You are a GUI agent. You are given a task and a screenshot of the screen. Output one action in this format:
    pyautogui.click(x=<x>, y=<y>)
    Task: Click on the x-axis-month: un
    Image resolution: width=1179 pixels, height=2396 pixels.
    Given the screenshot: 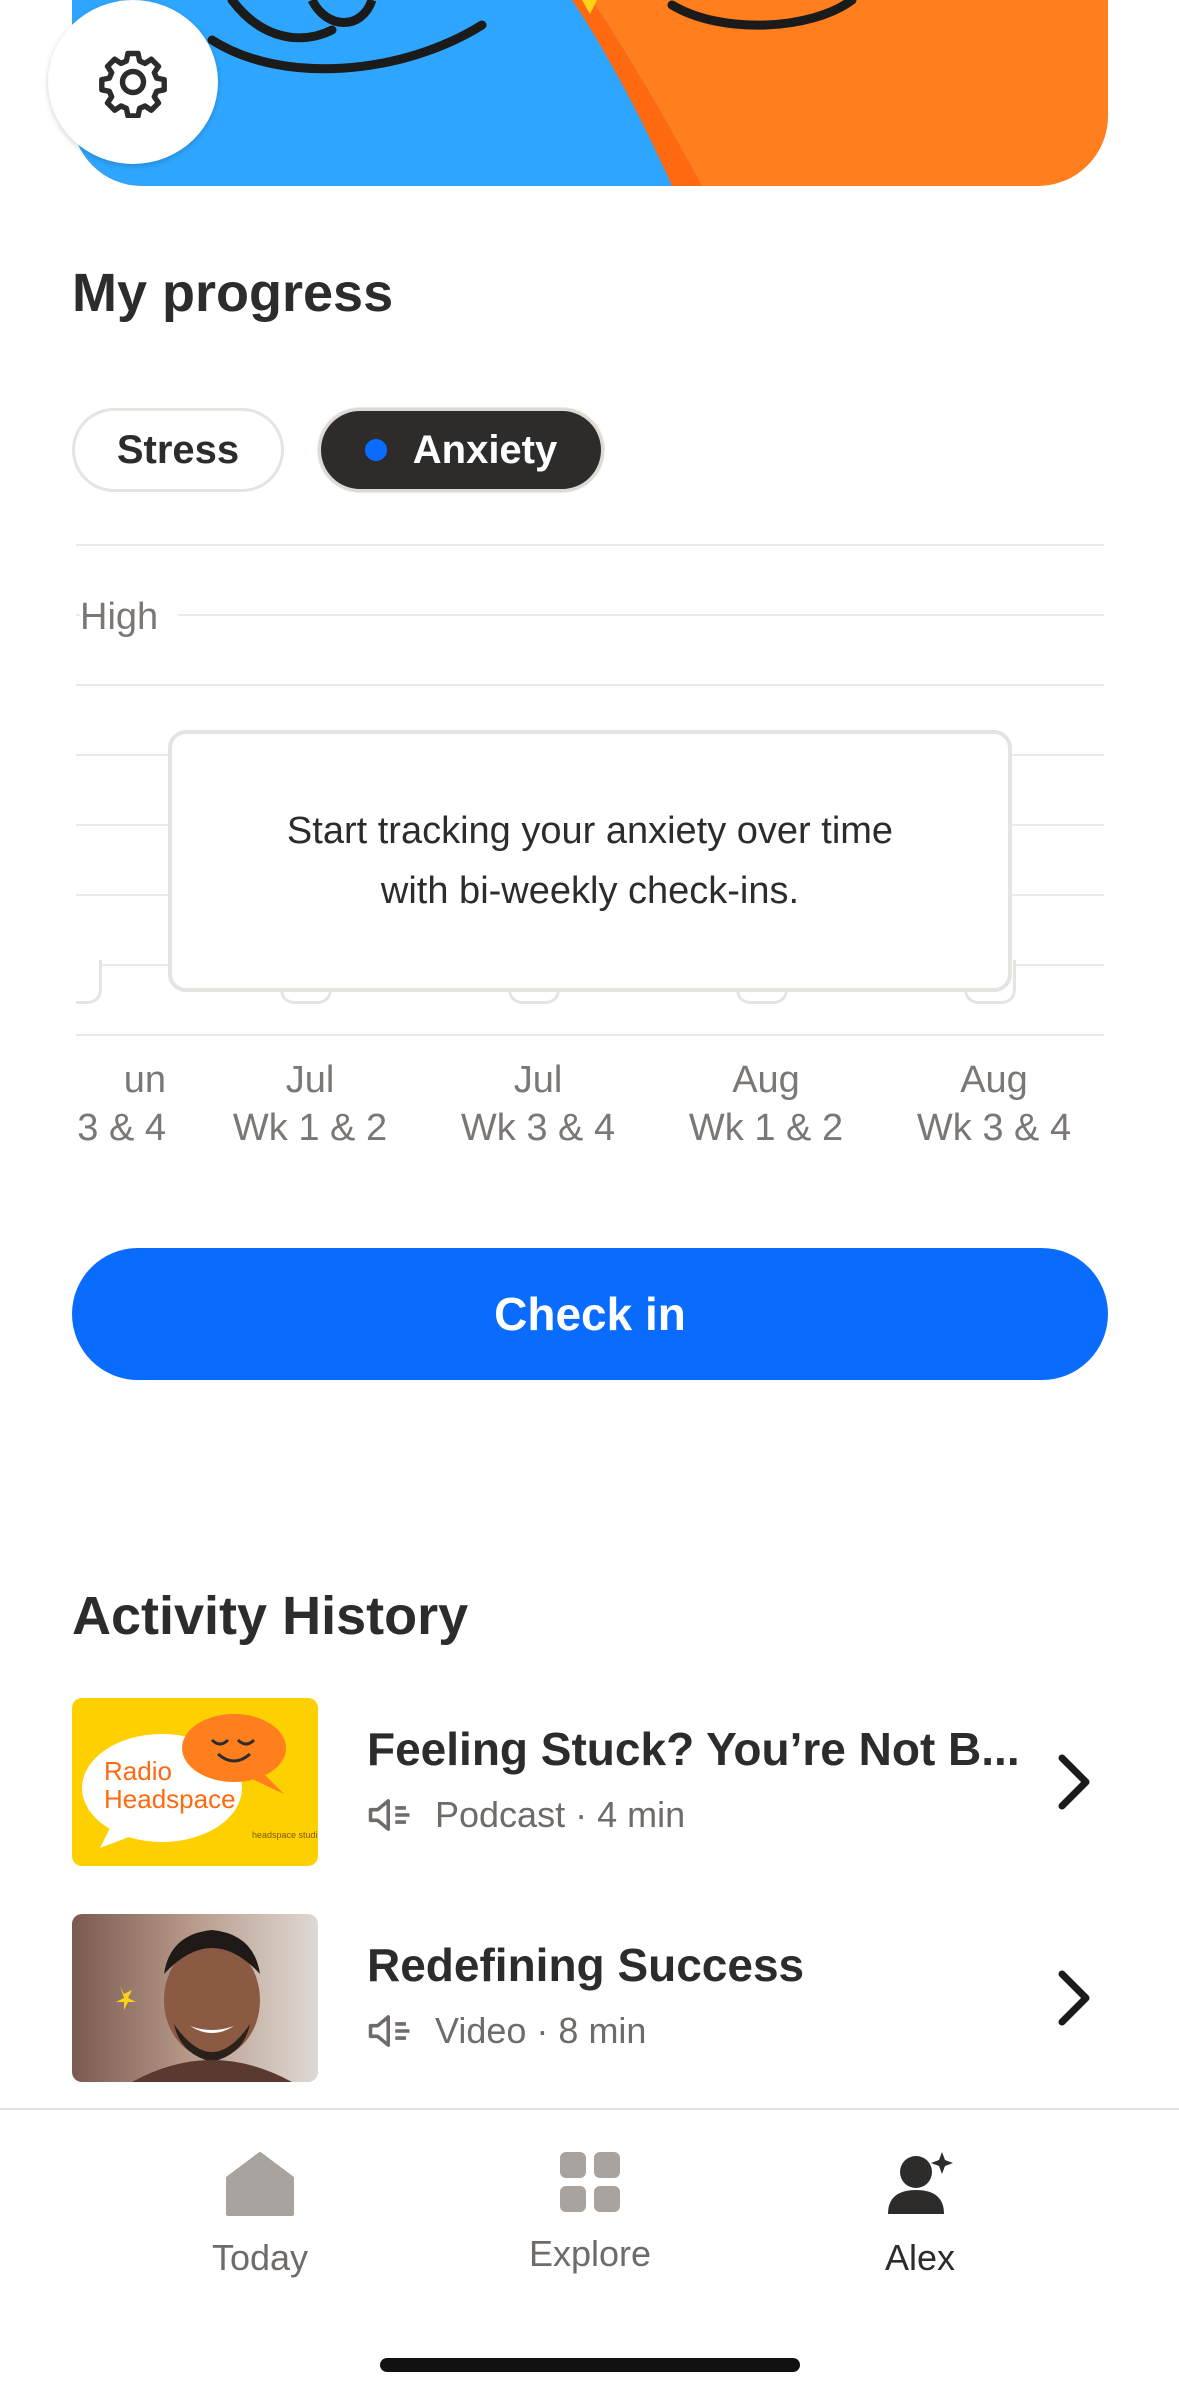 What is the action you would take?
    pyautogui.click(x=144, y=1080)
    